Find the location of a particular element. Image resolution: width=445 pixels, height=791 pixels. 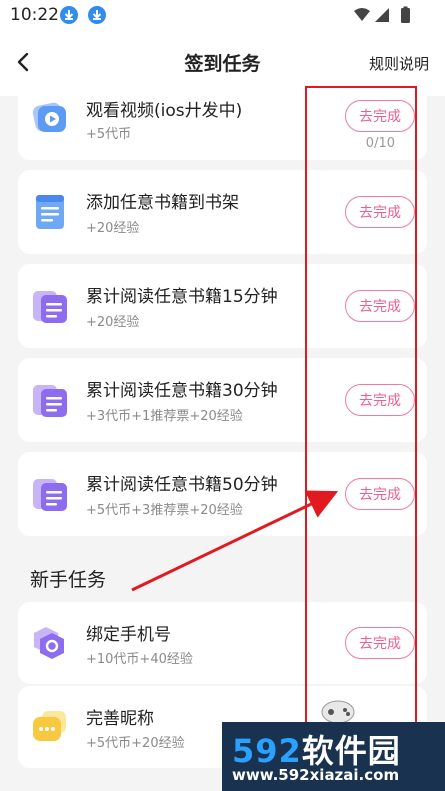

task-title: 累计阅读任意书籍15分钟 is located at coordinates (182, 297).